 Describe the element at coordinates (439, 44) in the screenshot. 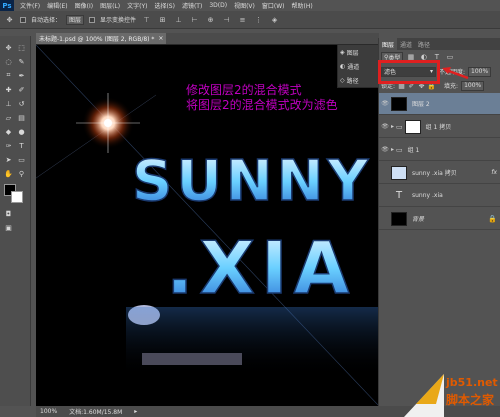

I see `layers-panel-tabs: 图层 通道 路径` at that location.